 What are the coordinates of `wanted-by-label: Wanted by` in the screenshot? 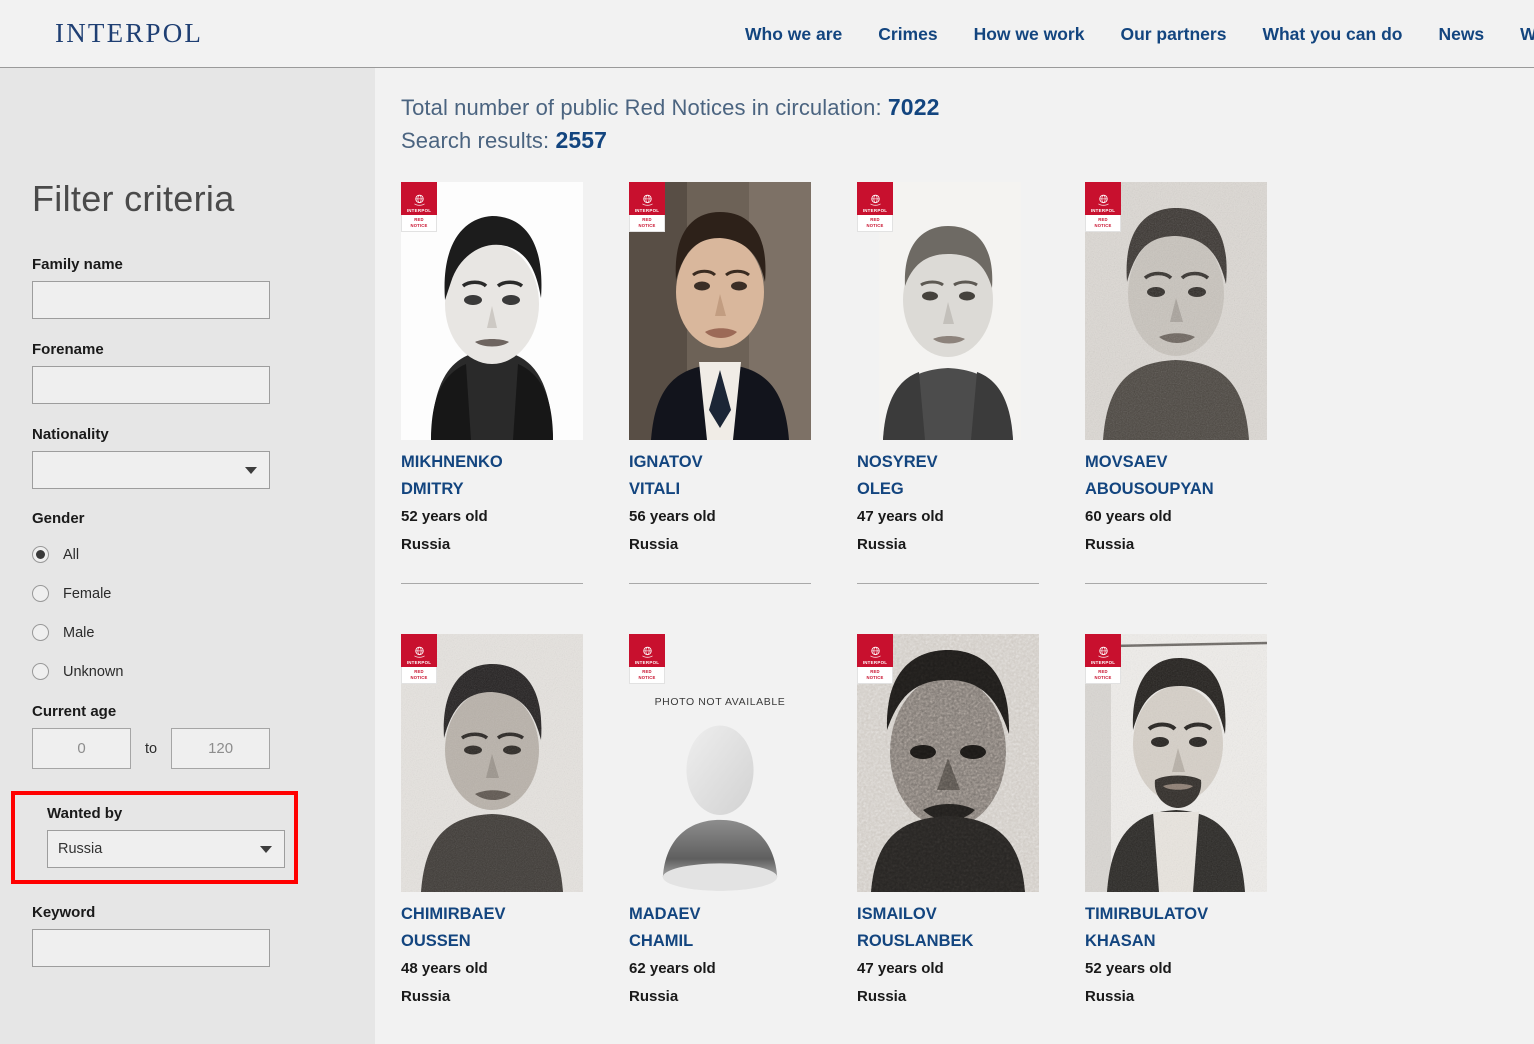 It's located at (85, 813).